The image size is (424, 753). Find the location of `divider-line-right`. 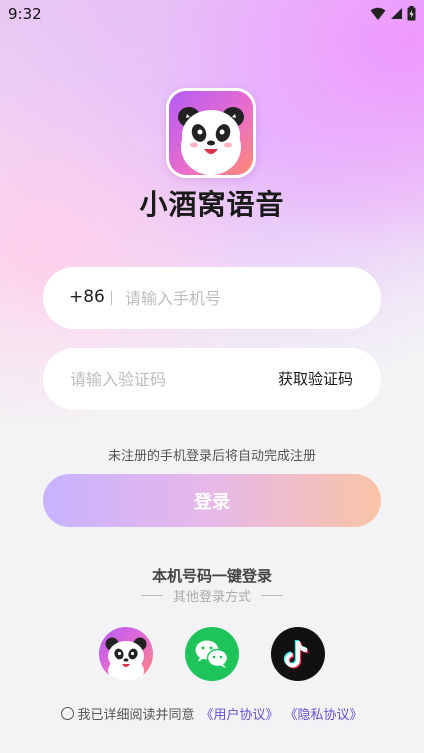

divider-line-right is located at coordinates (272, 595).